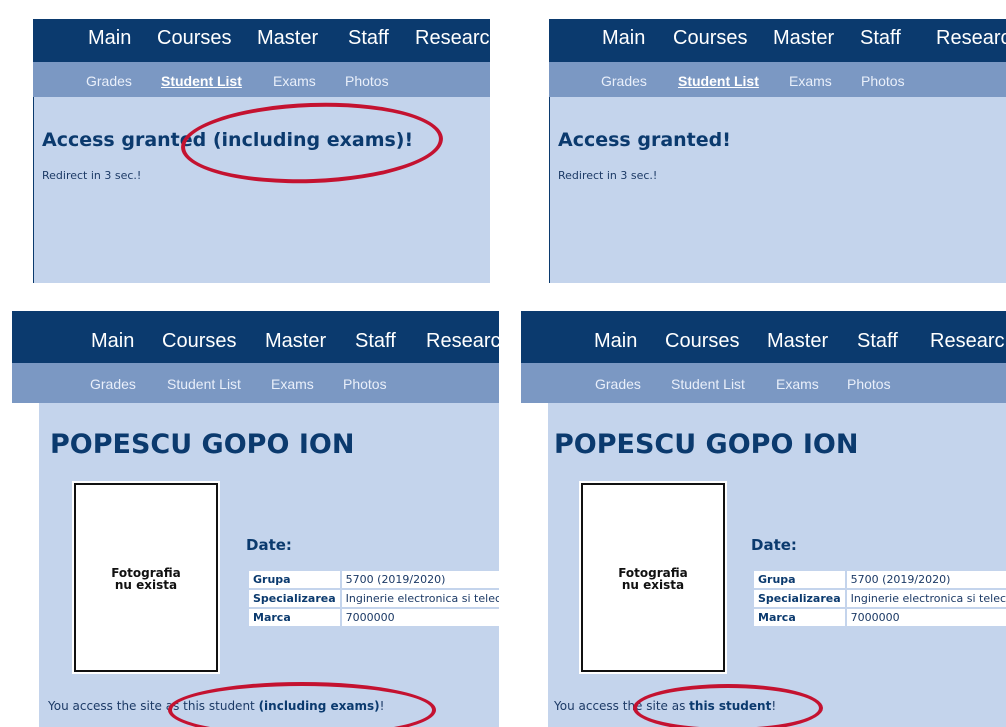 Image resolution: width=1006 pixels, height=727 pixels. What do you see at coordinates (730, 706) in the screenshot?
I see `footer-emphasis: this student` at bounding box center [730, 706].